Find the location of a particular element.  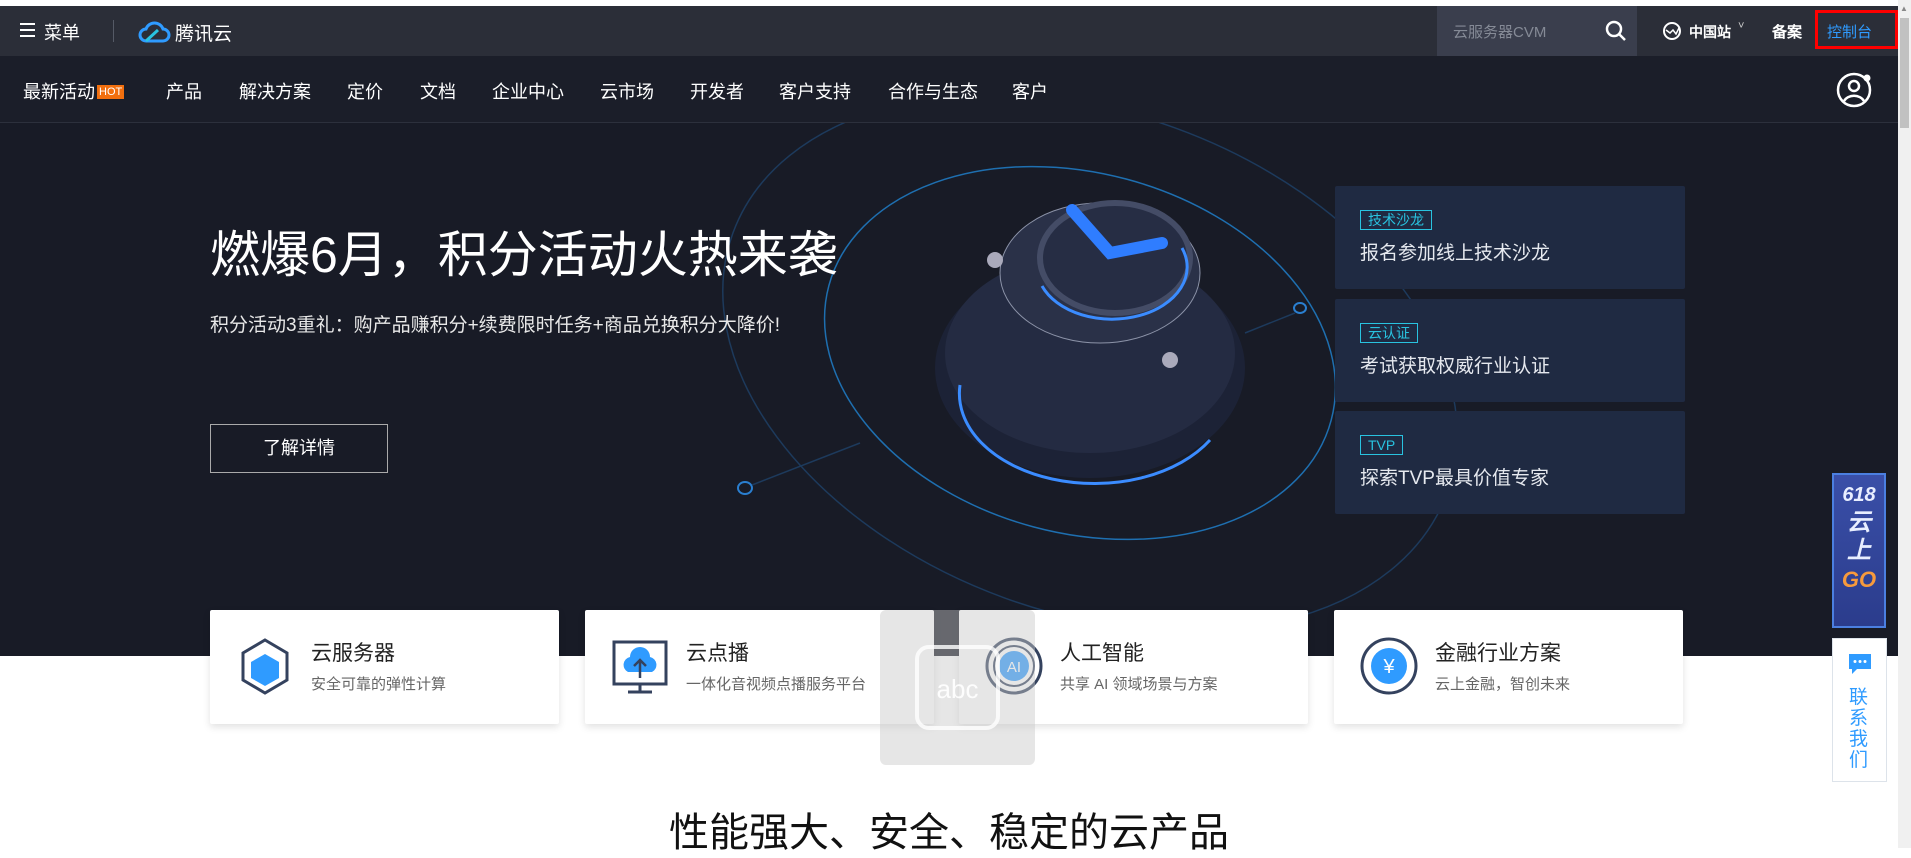

product-card-finance: ¥ 金融行业方案云上金融，智创未来 is located at coordinates (1508, 667).